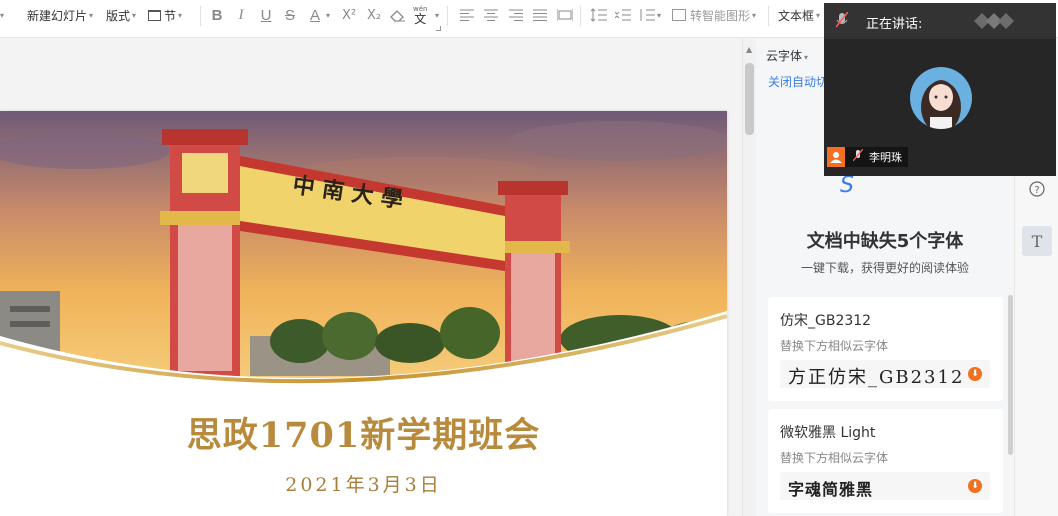 This screenshot has width=1058, height=516. Describe the element at coordinates (847, 185) in the screenshot. I see `cloud-font-logo: S` at that location.